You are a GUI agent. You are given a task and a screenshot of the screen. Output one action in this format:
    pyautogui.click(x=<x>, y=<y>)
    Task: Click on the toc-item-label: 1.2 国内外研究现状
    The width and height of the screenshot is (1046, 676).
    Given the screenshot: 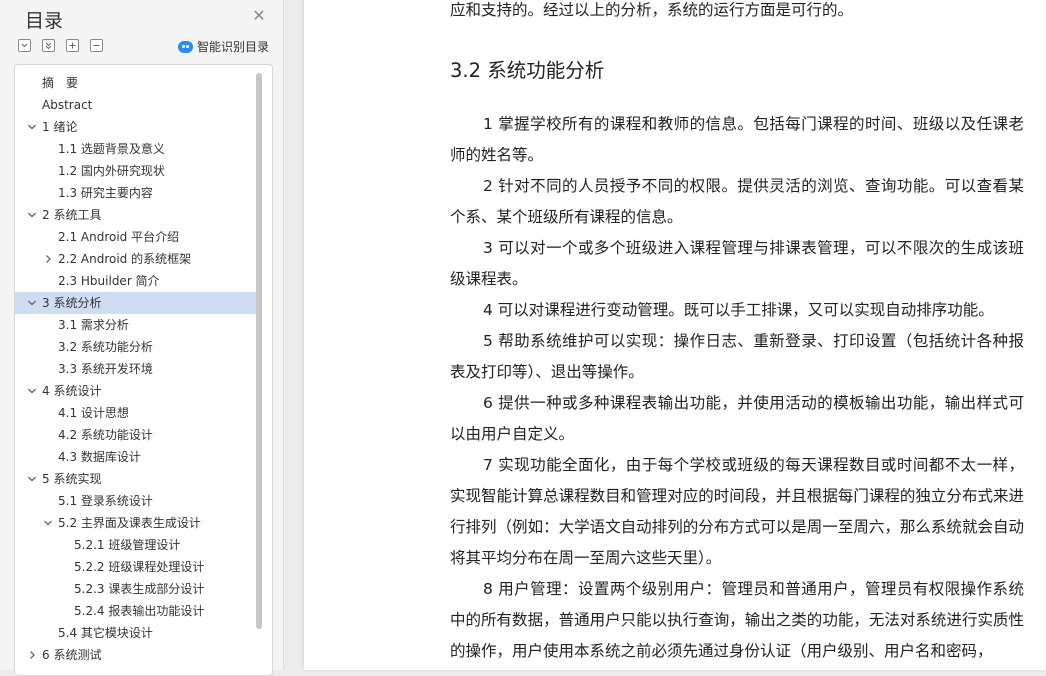 What is the action you would take?
    pyautogui.click(x=111, y=171)
    